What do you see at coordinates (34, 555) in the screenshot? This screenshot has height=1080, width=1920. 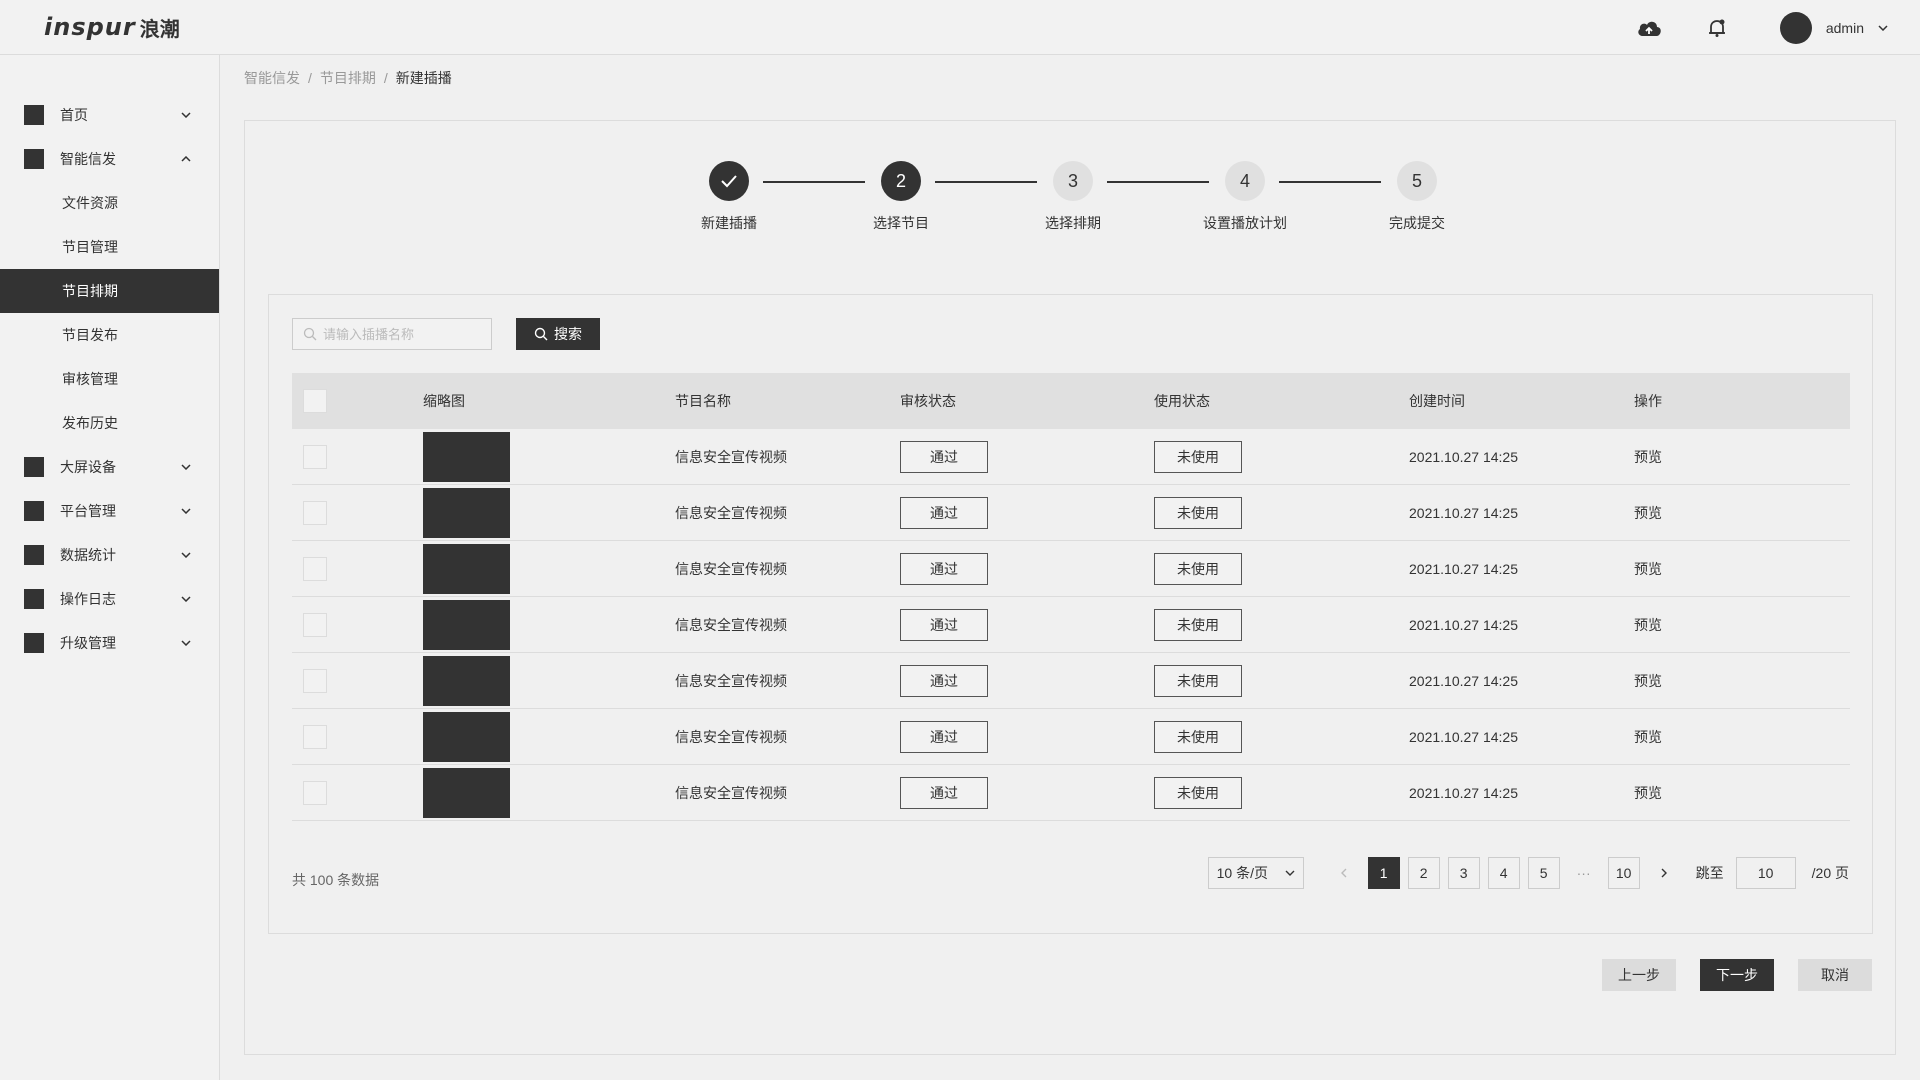 I see `statistics-icon` at bounding box center [34, 555].